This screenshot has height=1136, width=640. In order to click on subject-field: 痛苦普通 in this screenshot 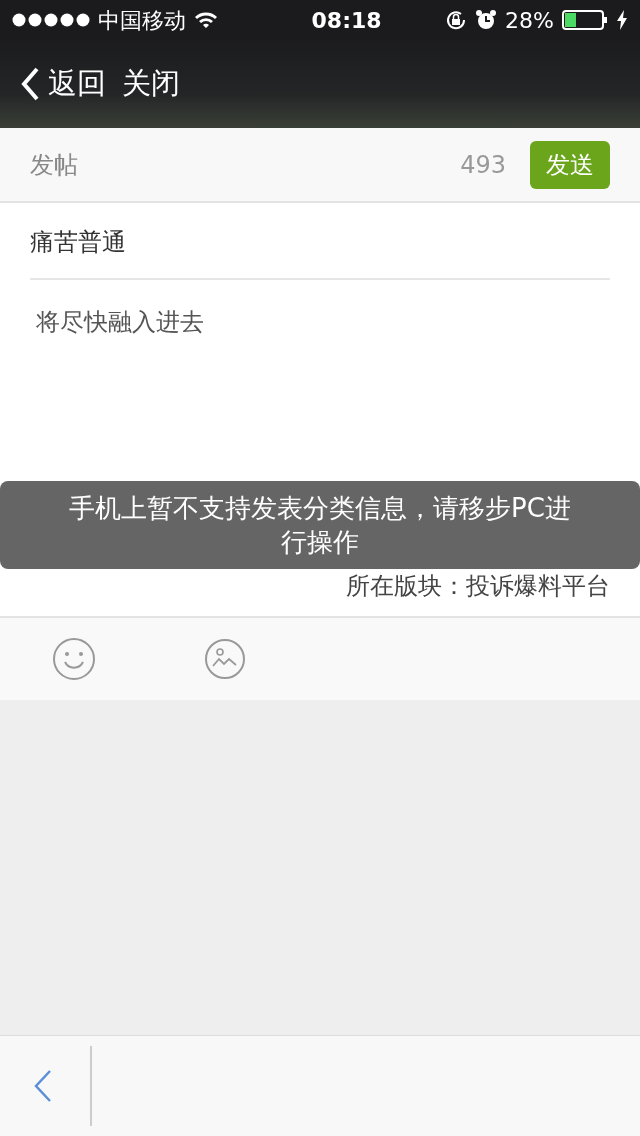, I will do `click(320, 241)`.